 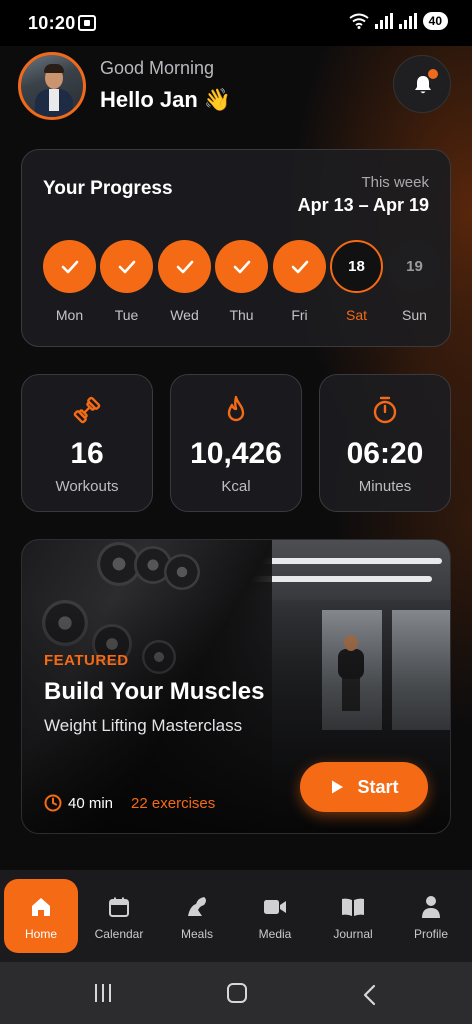 I want to click on day-wed: Wed, so click(x=184, y=281).